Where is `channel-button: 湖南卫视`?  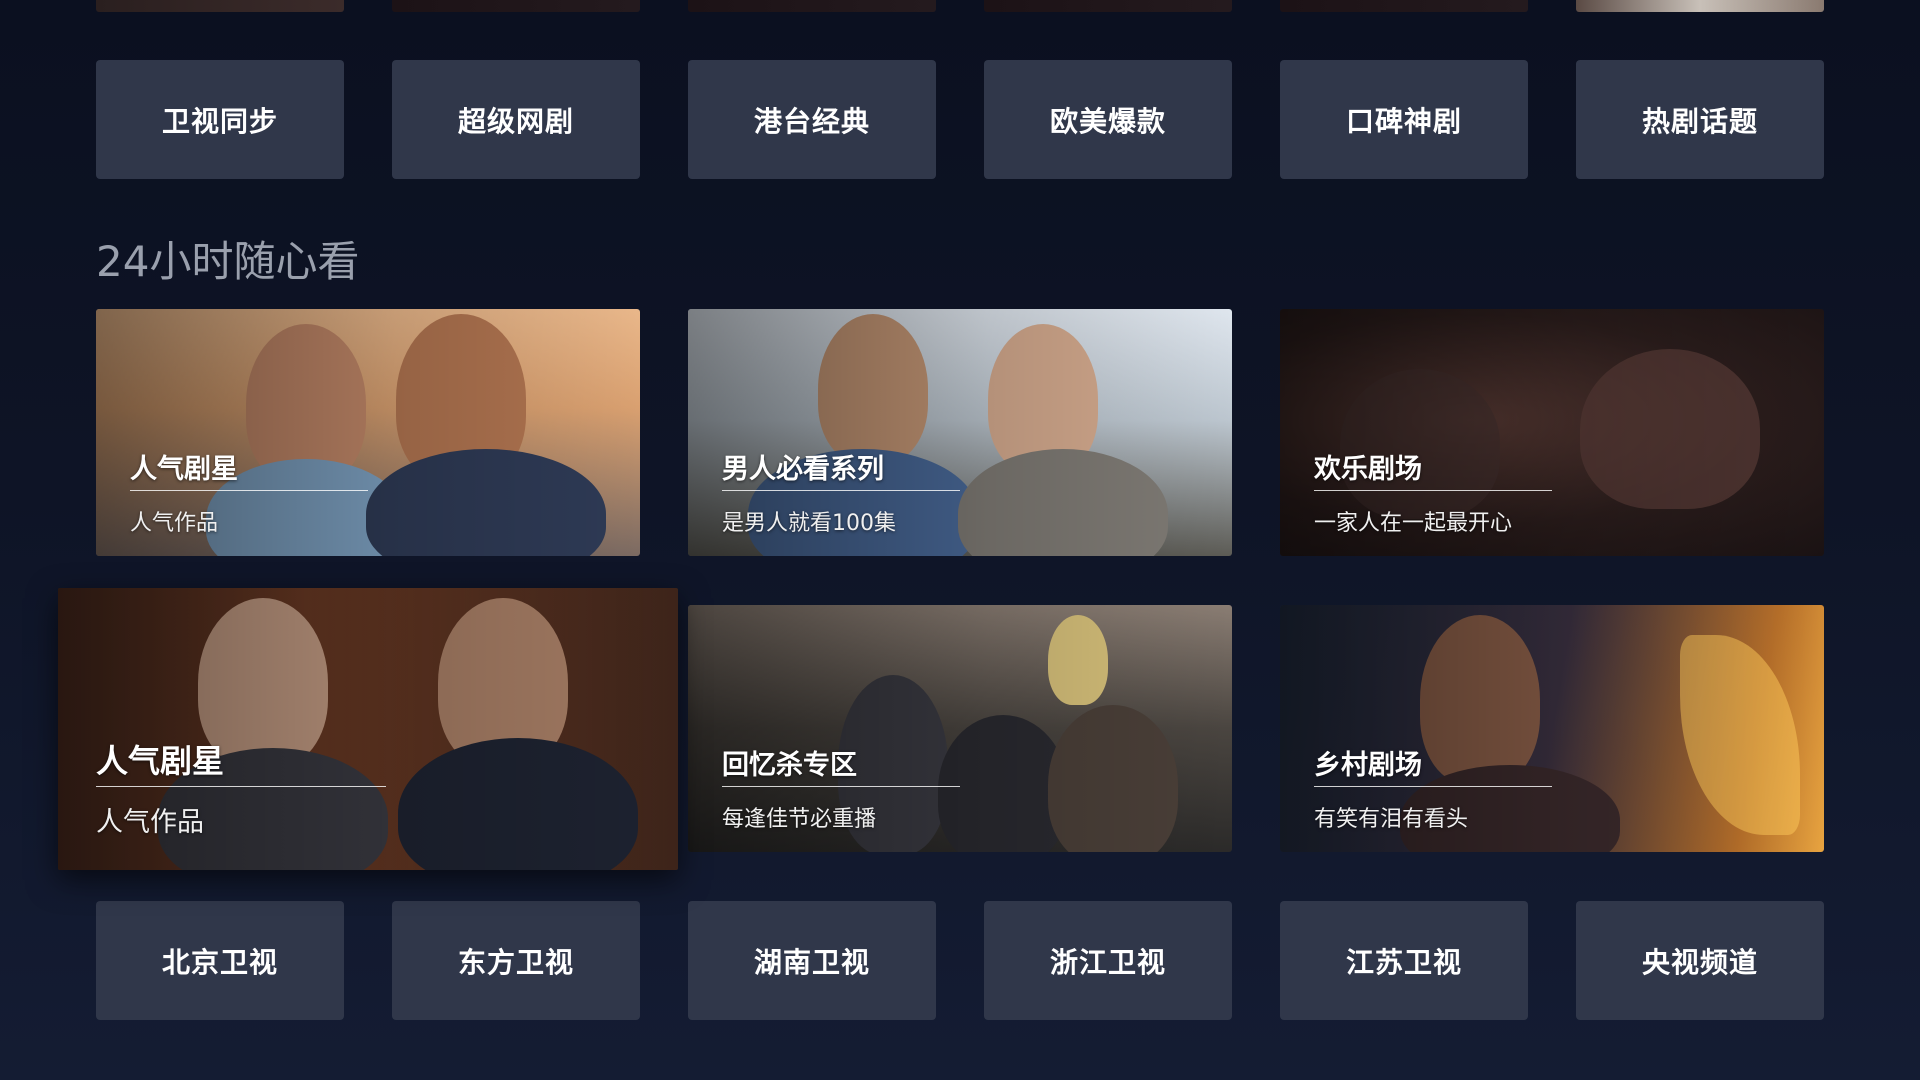 channel-button: 湖南卫视 is located at coordinates (812, 960).